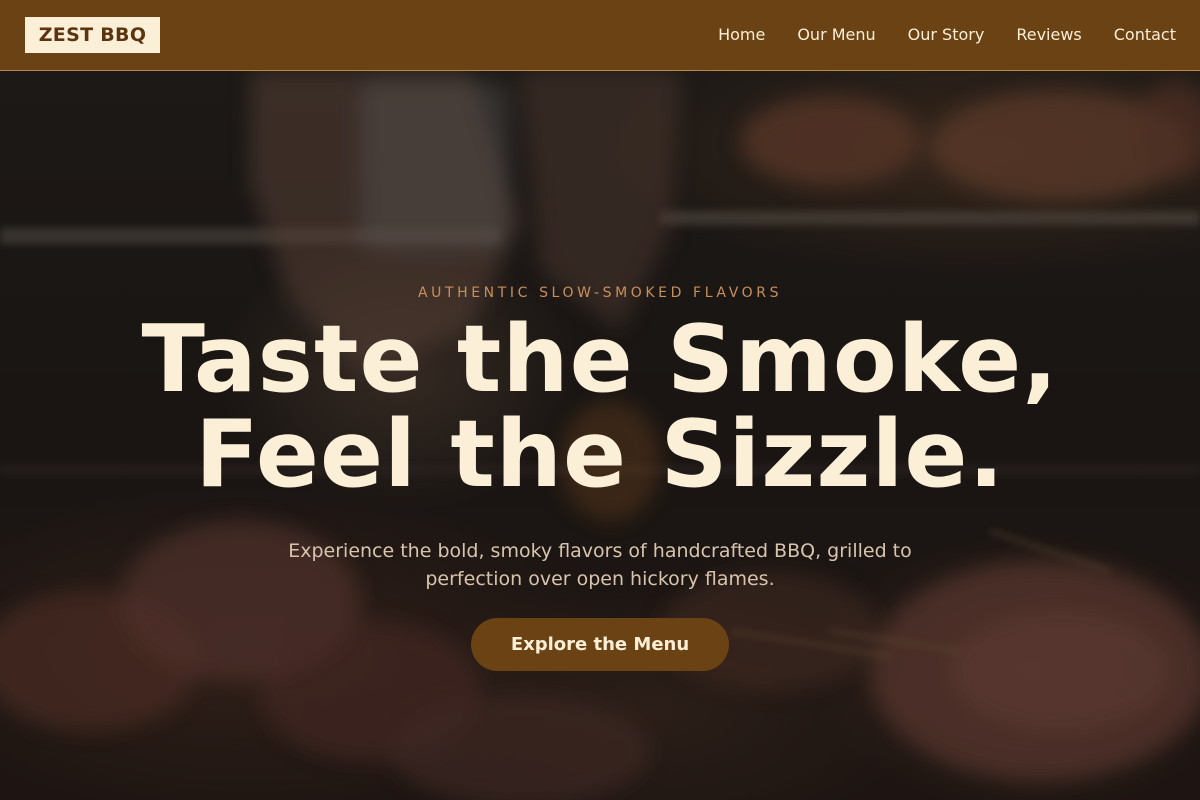  Describe the element at coordinates (92, 35) in the screenshot. I see `logo: ZEST BBQ` at that location.